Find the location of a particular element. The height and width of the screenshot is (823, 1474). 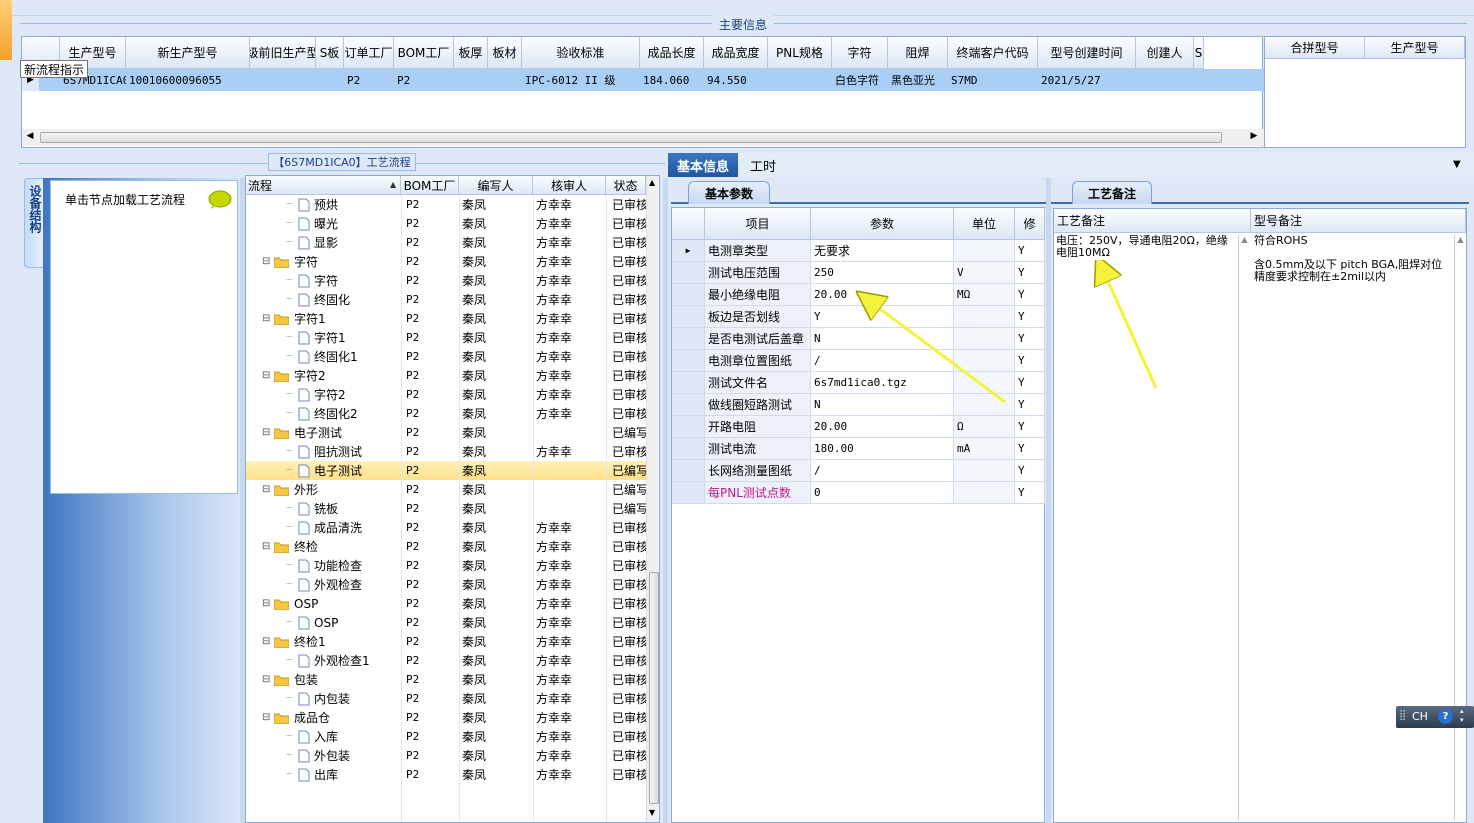

tree-row: ┈ 外包装 P2 秦凤 方幸幸 已审核 is located at coordinates (446, 755).